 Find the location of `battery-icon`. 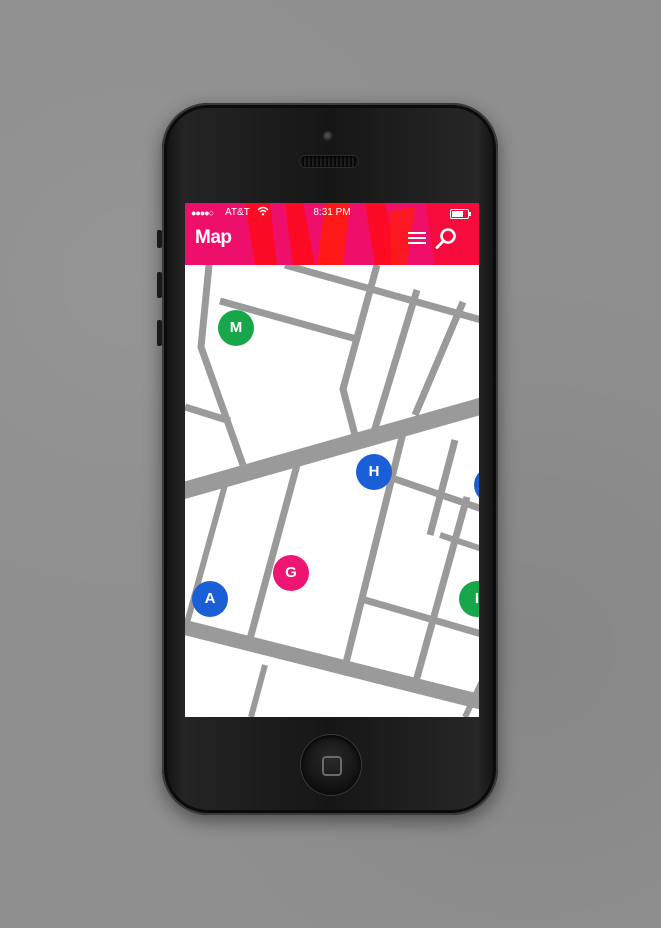

battery-icon is located at coordinates (460, 214).